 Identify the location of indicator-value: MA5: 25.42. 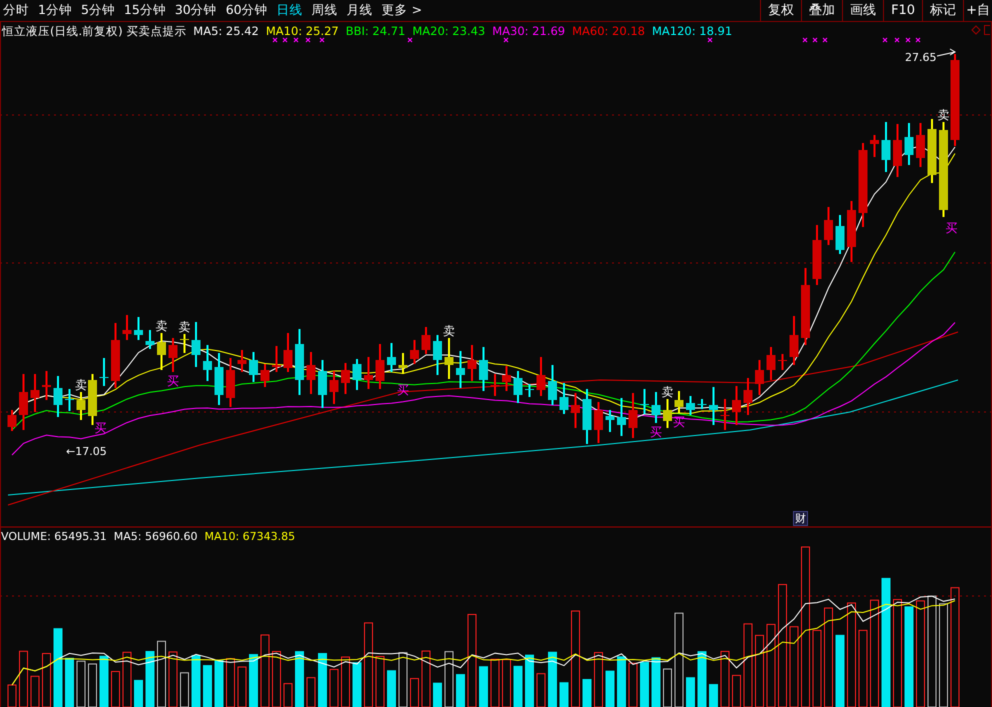
(226, 31).